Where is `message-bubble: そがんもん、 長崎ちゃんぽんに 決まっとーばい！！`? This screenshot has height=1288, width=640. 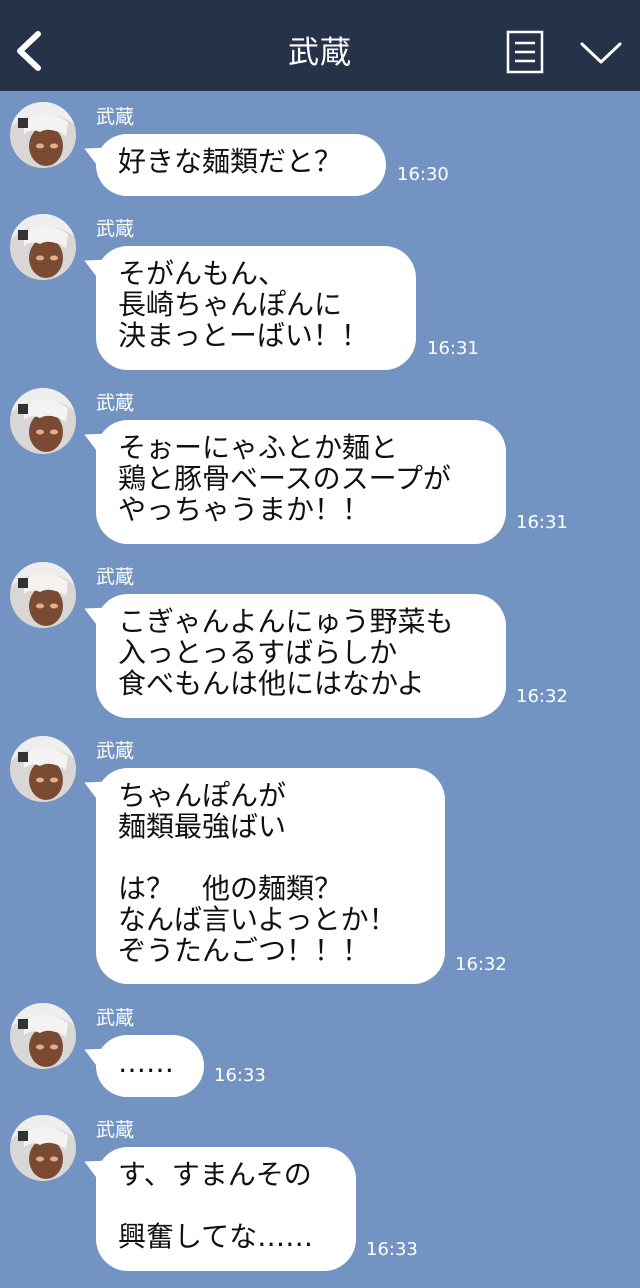
message-bubble: そがんもん、 長崎ちゃんぽんに 決まっとーばい！！ is located at coordinates (256, 308).